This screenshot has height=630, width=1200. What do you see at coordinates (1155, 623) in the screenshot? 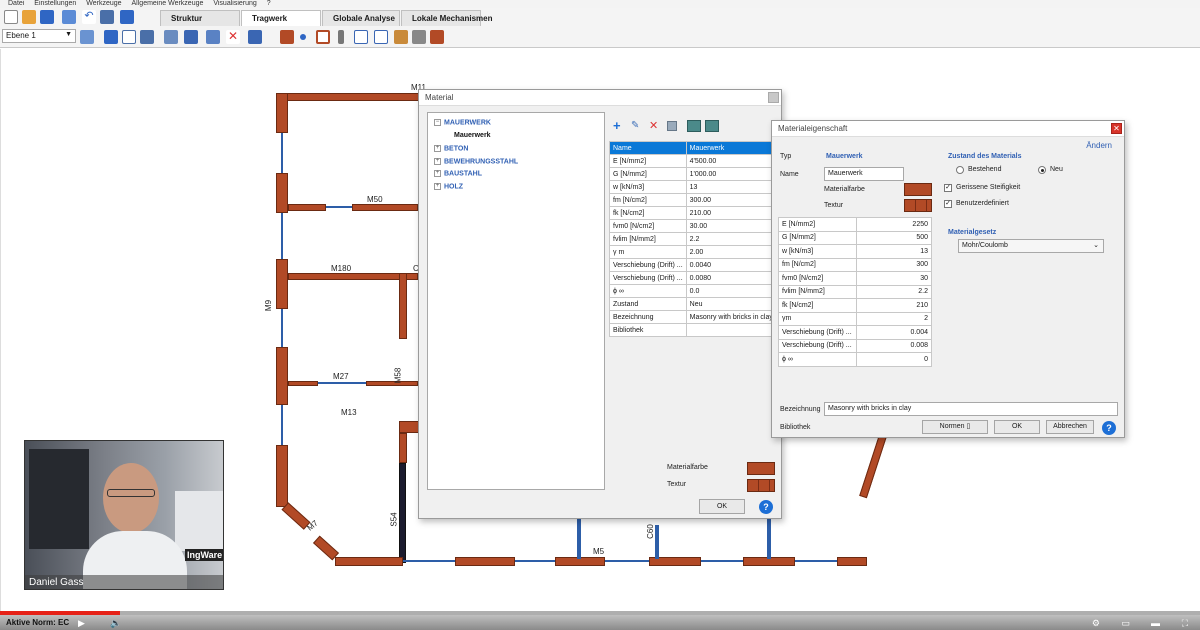
I see `theater-icon: ▬` at bounding box center [1155, 623].